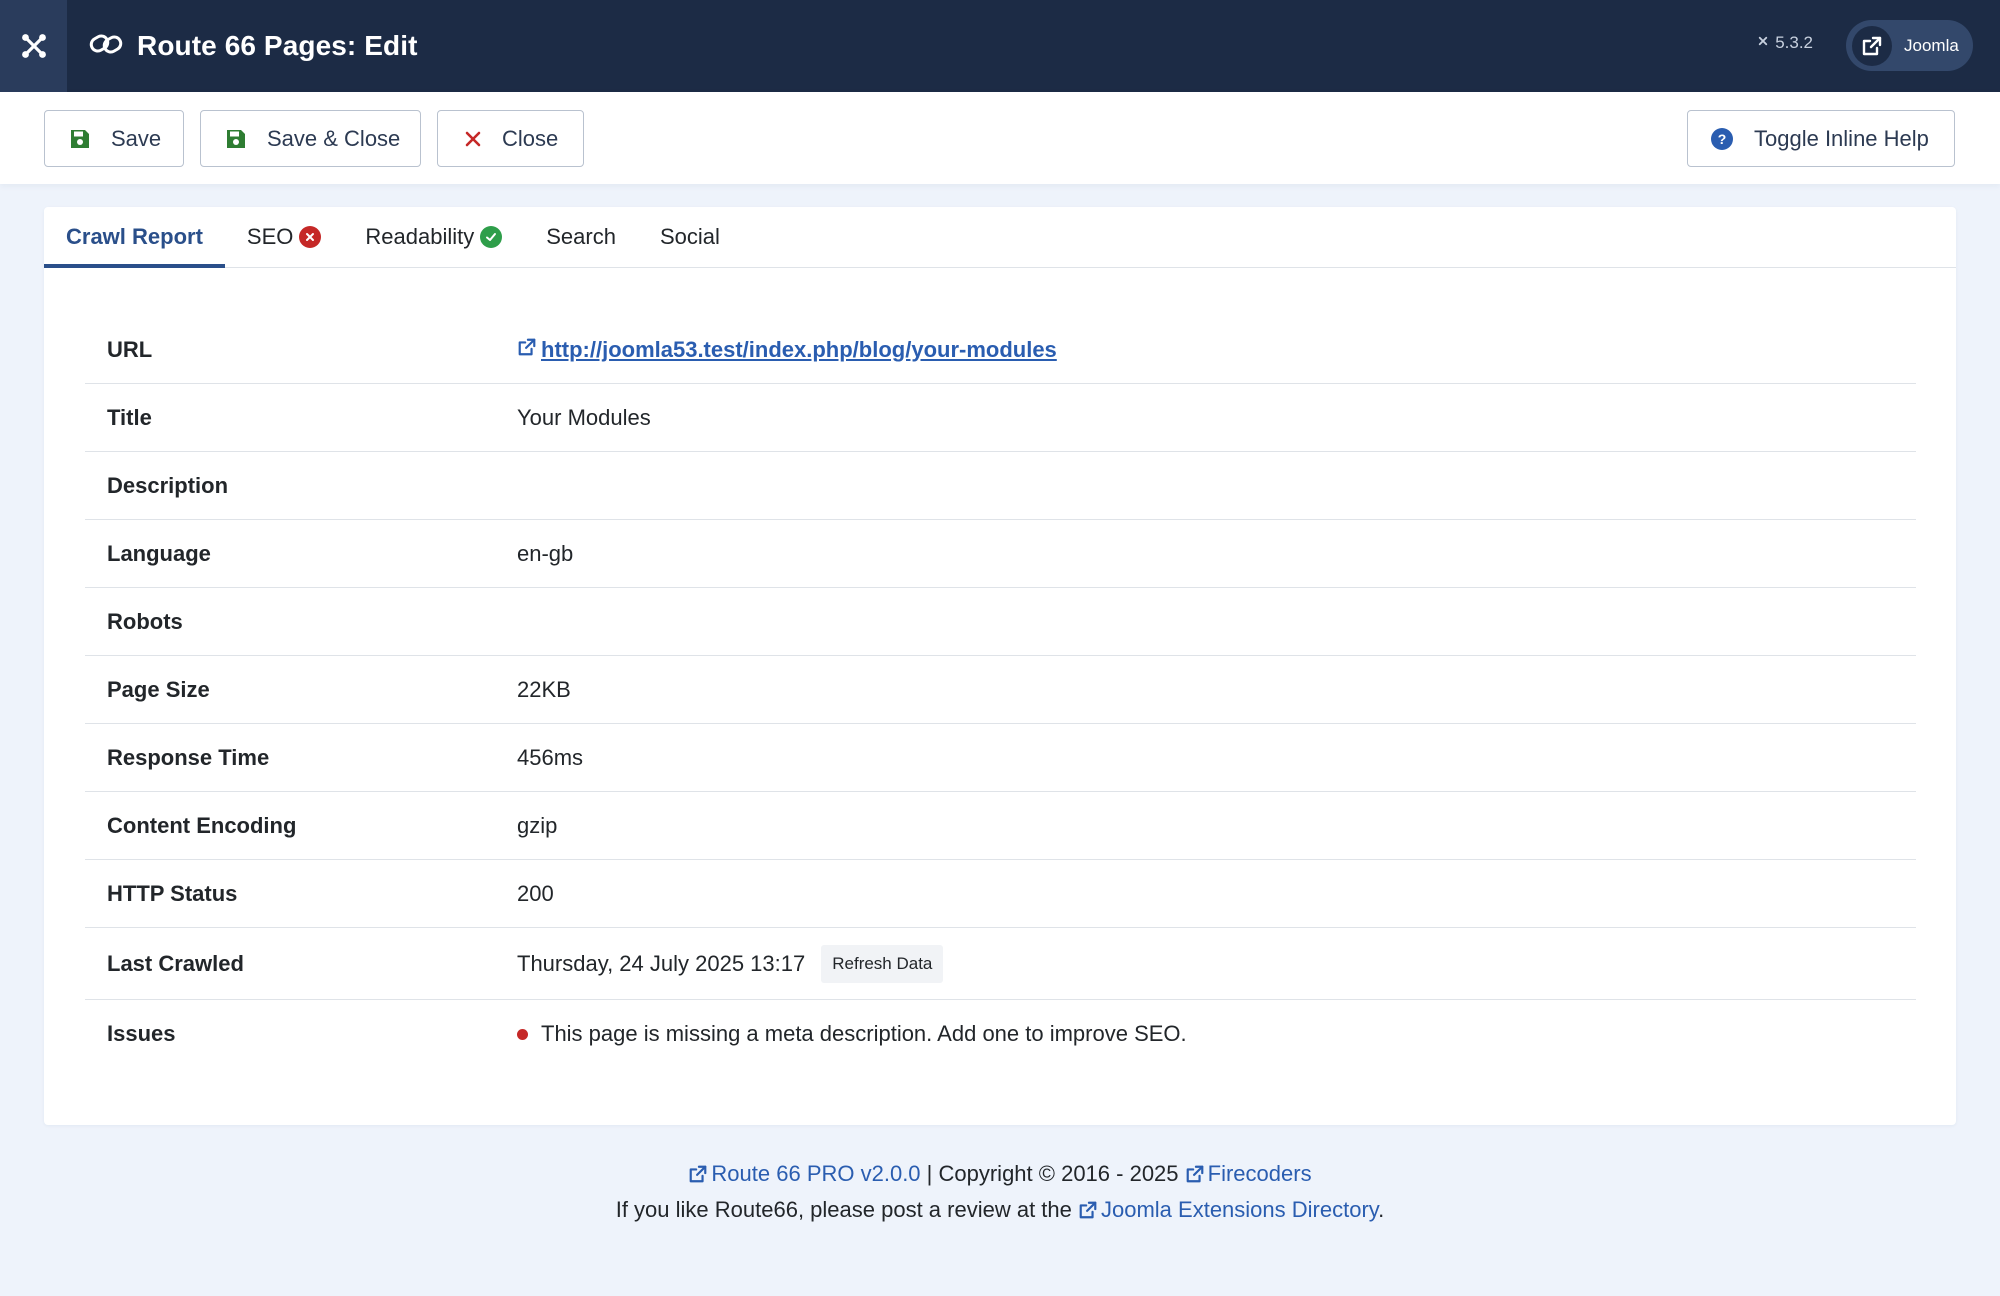 The image size is (2000, 1296). I want to click on tab-social: Social, so click(690, 237).